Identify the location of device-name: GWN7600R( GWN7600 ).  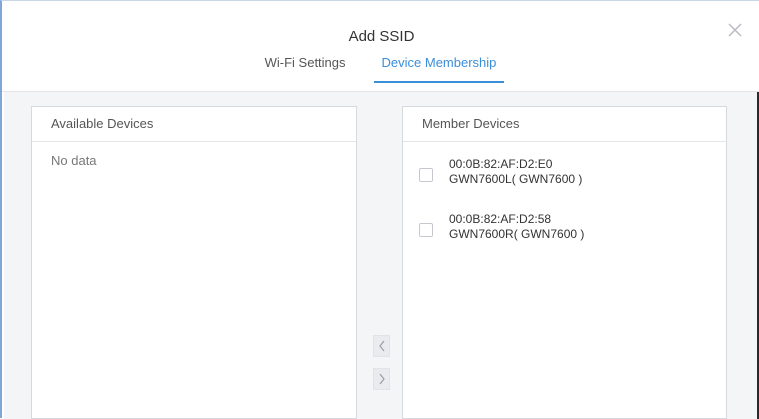
(517, 234).